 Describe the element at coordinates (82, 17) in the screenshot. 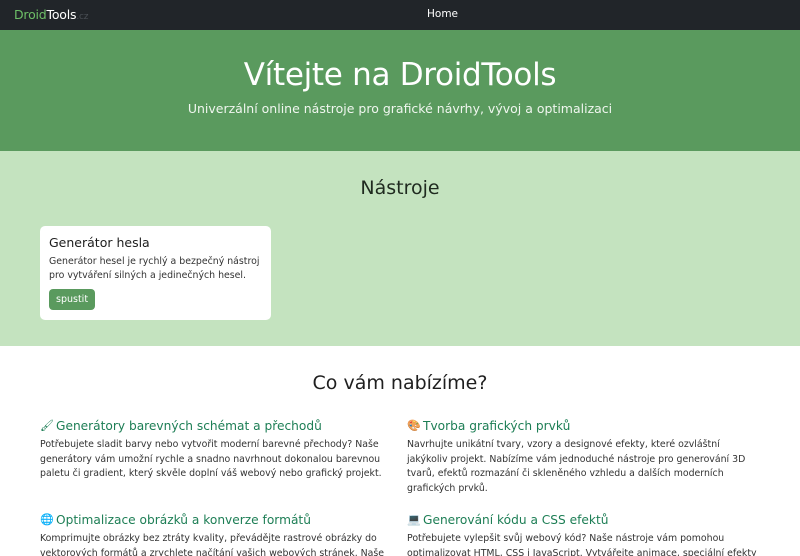

I see `brand-suffix: .cz` at that location.